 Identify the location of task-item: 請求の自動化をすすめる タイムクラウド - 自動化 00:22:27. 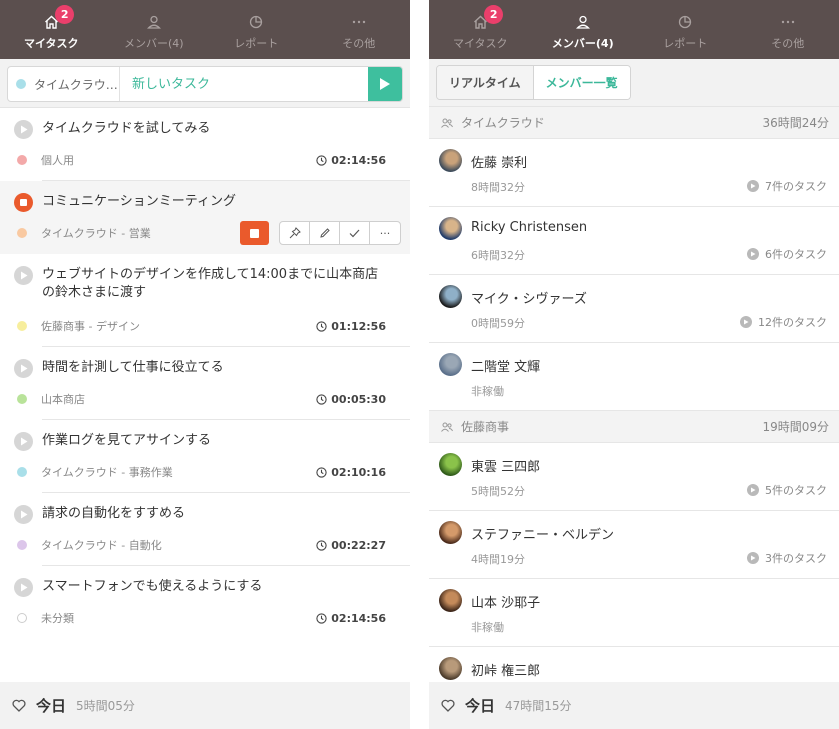
(205, 529).